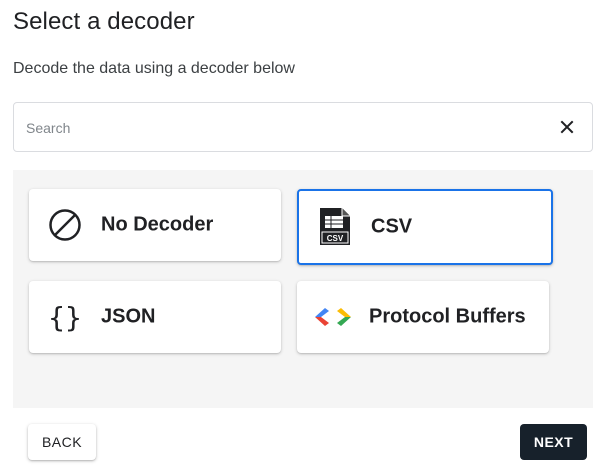 This screenshot has height=470, width=600. I want to click on search-input, so click(276, 128).